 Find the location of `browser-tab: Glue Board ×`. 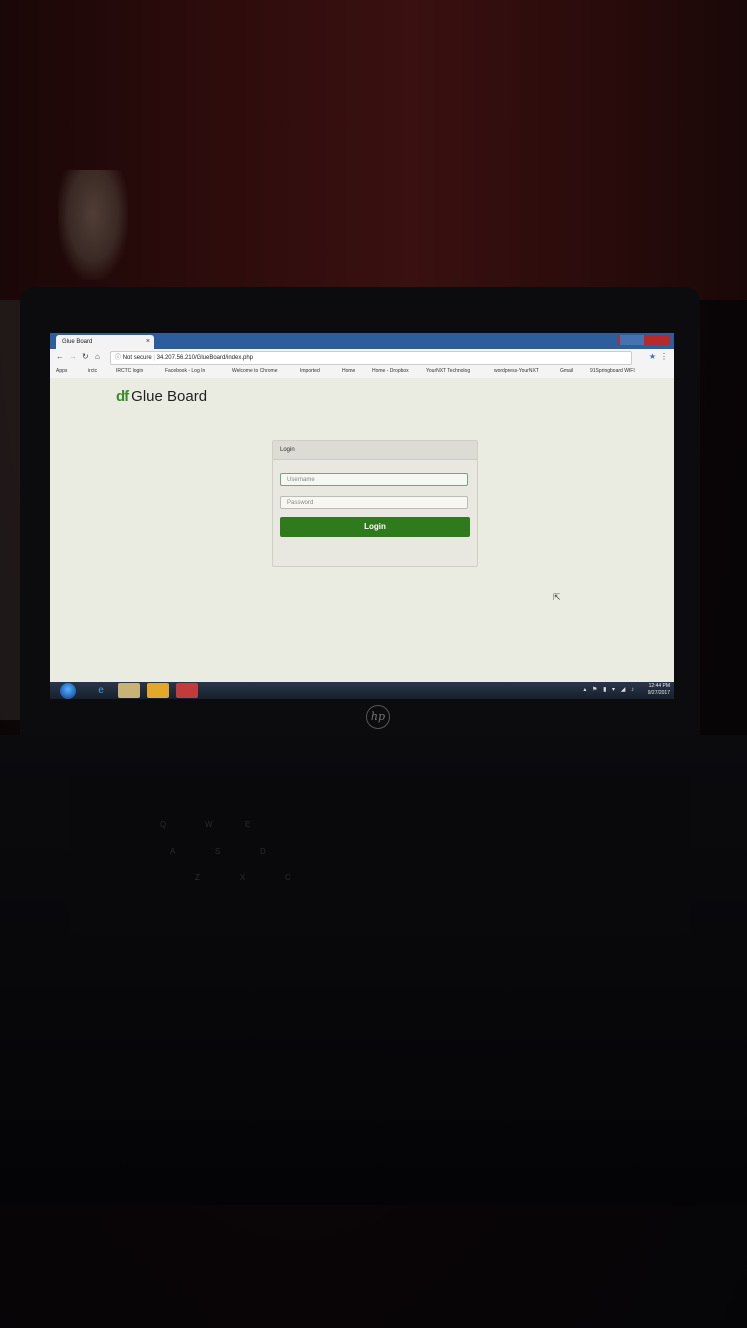

browser-tab: Glue Board × is located at coordinates (105, 342).